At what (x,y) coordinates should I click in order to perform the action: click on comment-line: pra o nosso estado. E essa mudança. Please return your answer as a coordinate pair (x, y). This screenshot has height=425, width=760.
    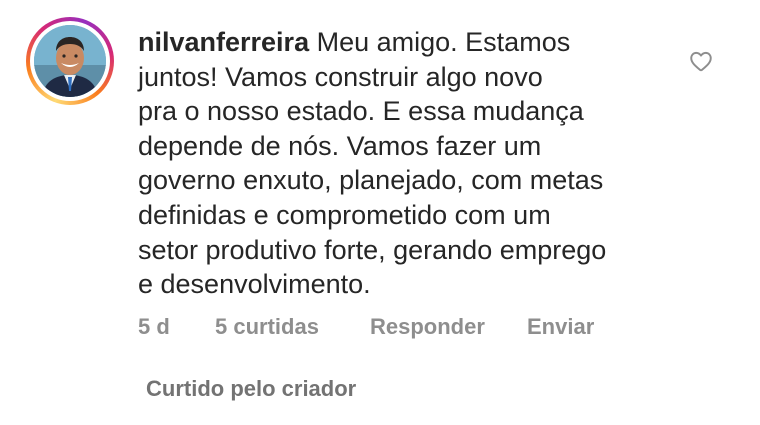
    Looking at the image, I should click on (361, 111).